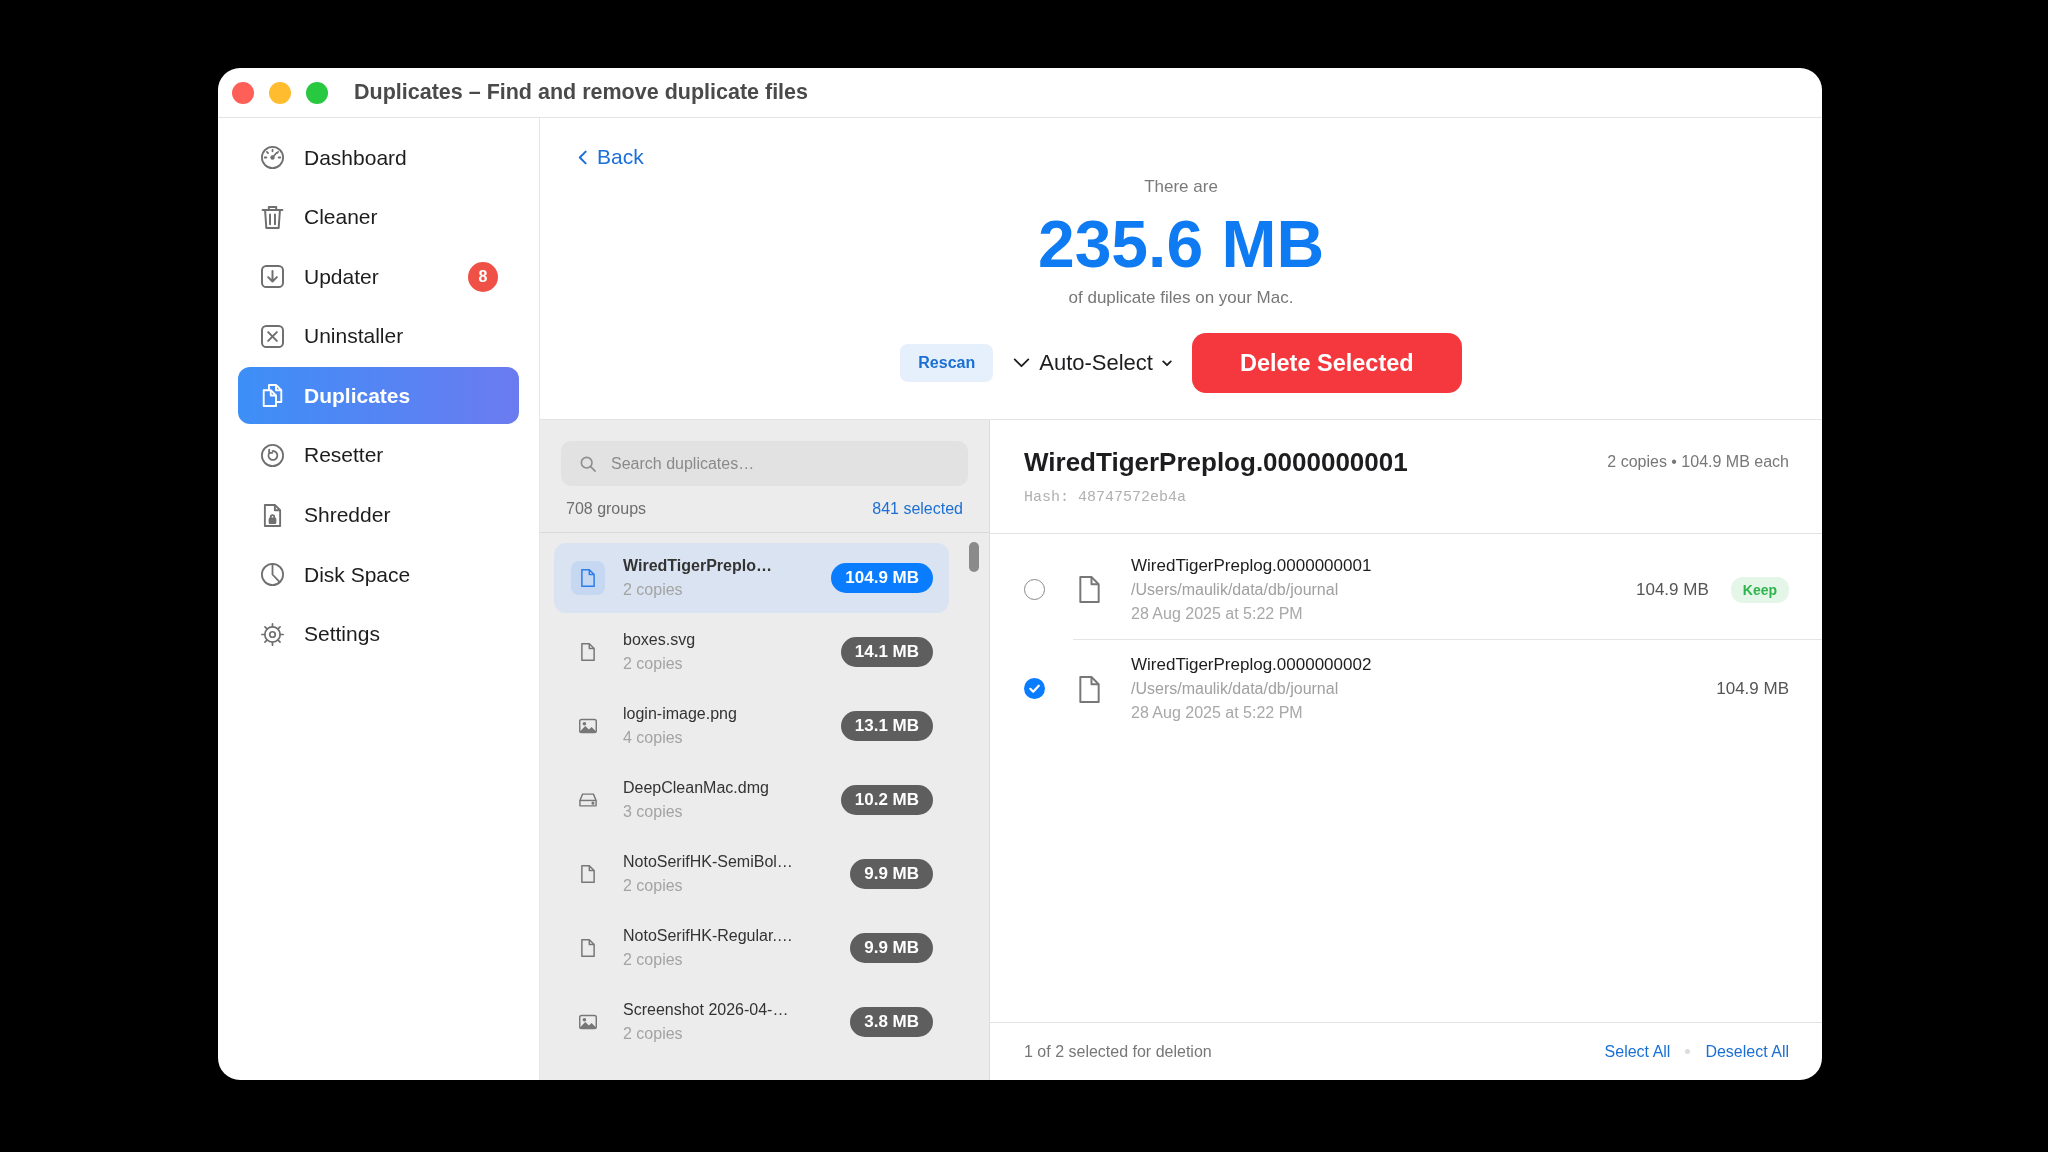 The width and height of the screenshot is (2048, 1152). What do you see at coordinates (680, 714) in the screenshot?
I see `file-name: login-image.png` at bounding box center [680, 714].